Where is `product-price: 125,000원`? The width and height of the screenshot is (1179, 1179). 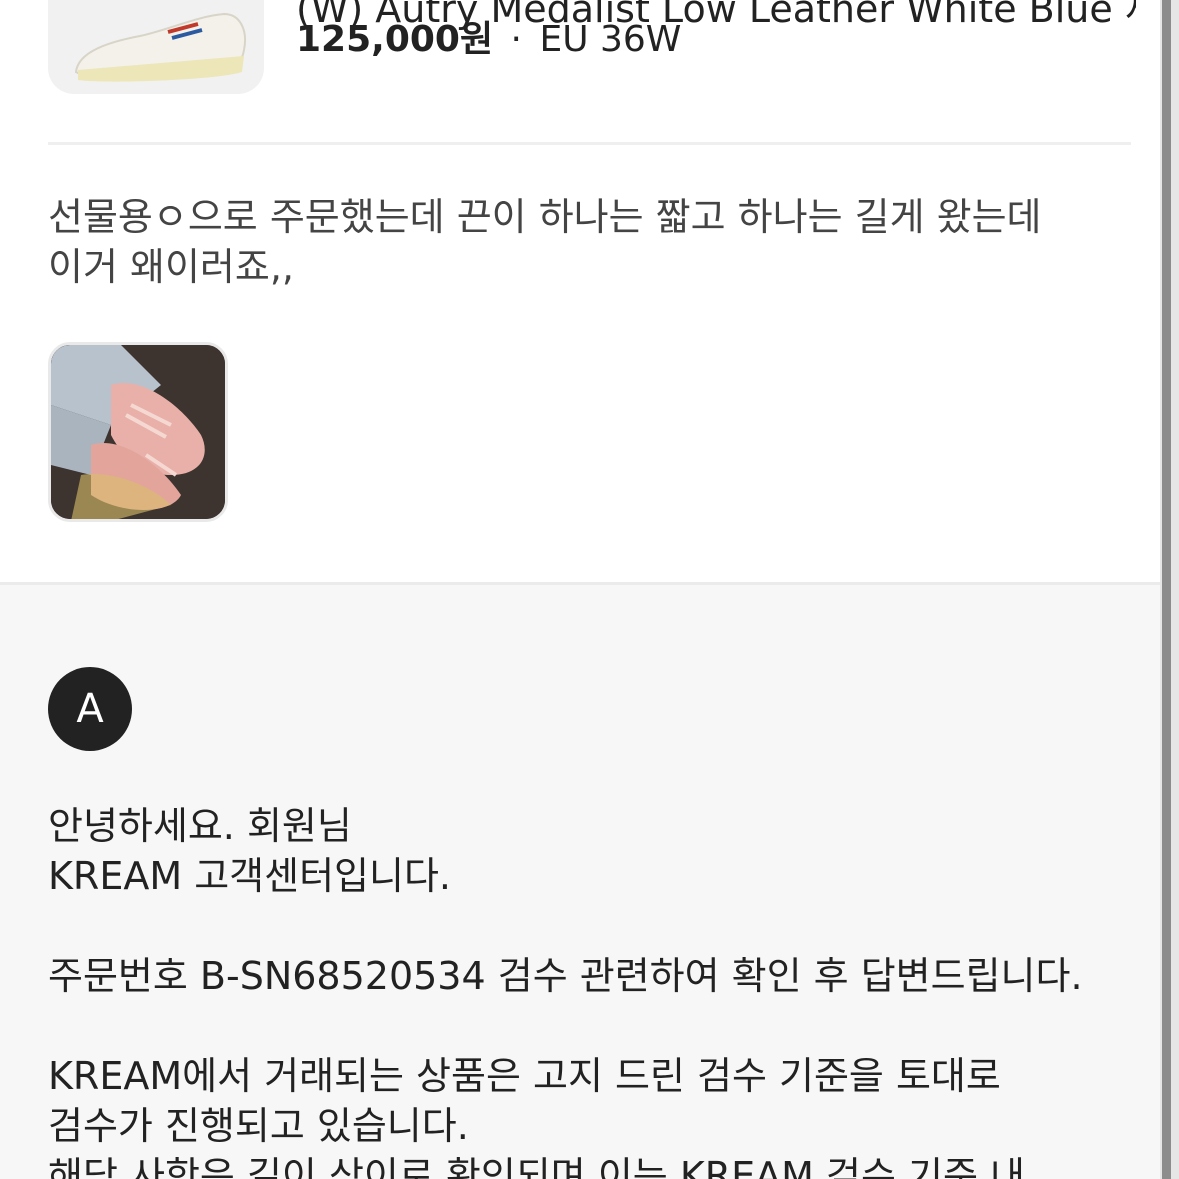 product-price: 125,000원 is located at coordinates (395, 39).